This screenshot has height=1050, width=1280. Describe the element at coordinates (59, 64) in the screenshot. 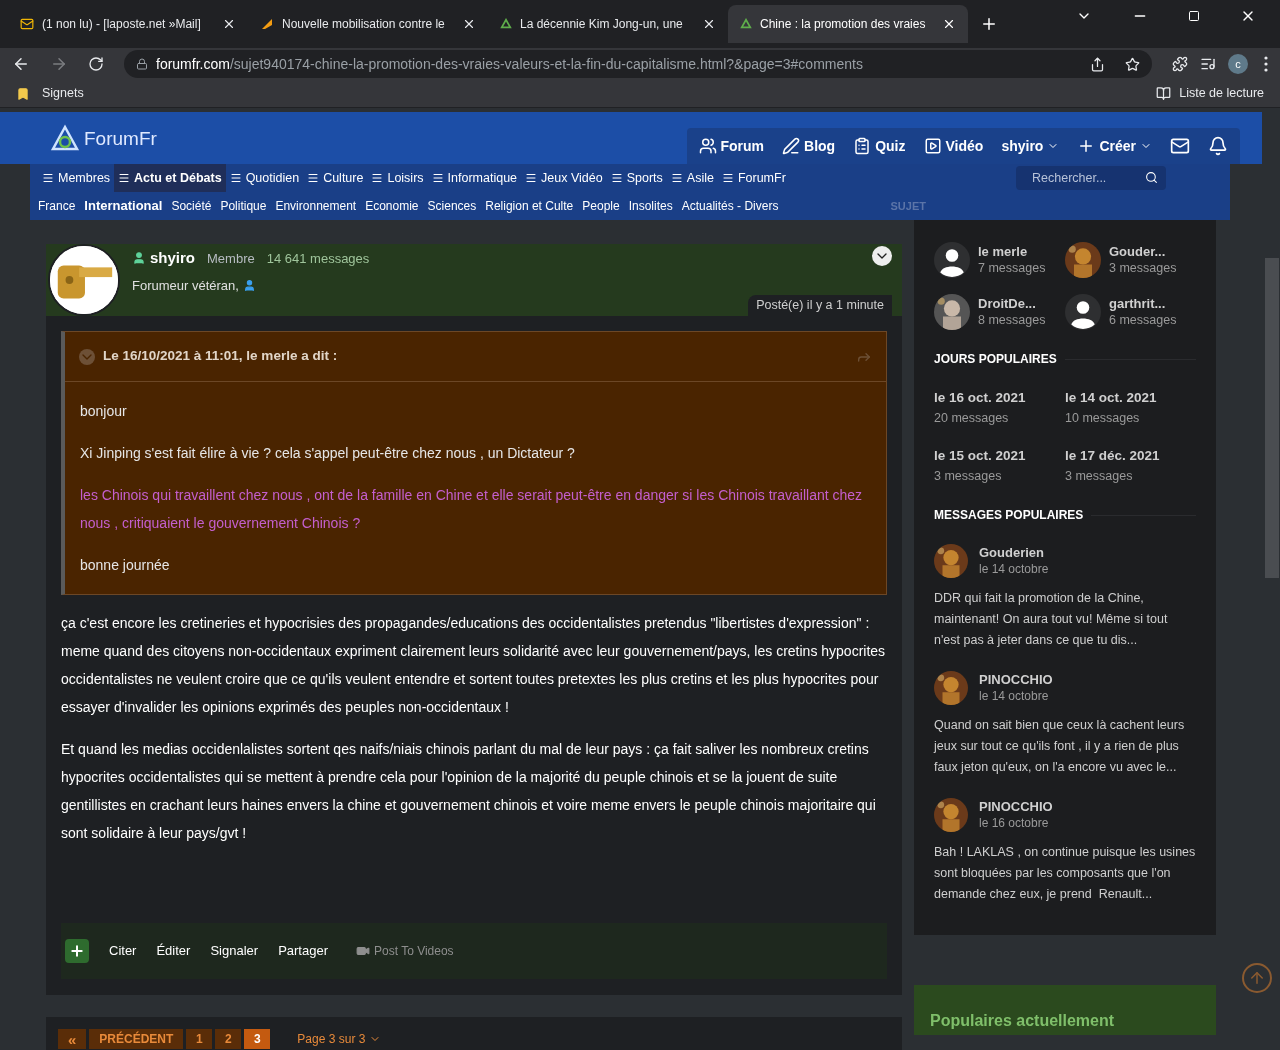

I see `forward-icon` at that location.